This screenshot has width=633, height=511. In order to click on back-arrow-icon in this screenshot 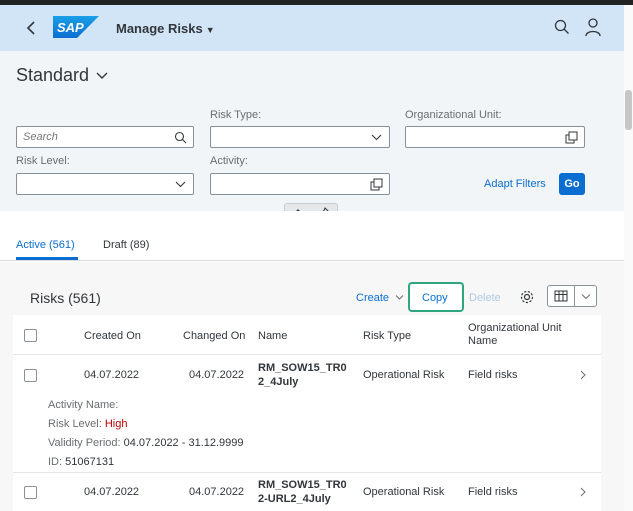, I will do `click(32, 28)`.